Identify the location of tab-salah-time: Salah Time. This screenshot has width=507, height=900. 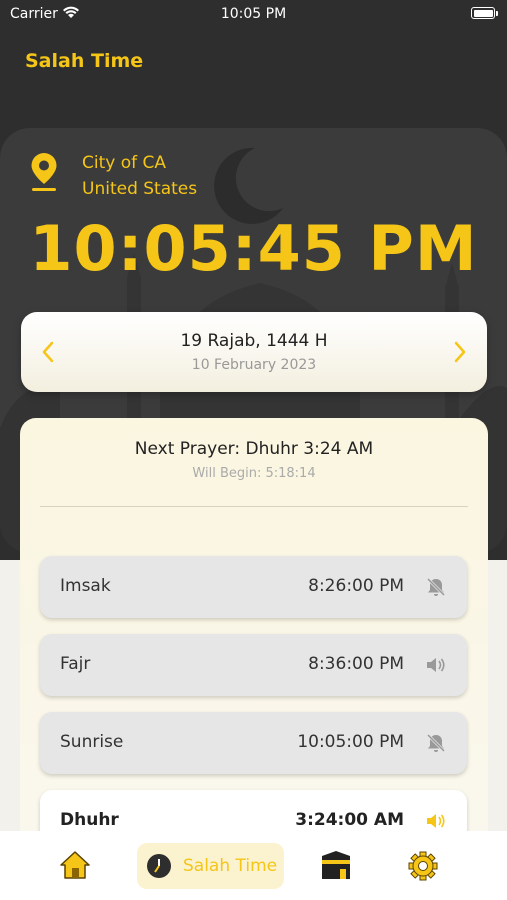
(210, 866).